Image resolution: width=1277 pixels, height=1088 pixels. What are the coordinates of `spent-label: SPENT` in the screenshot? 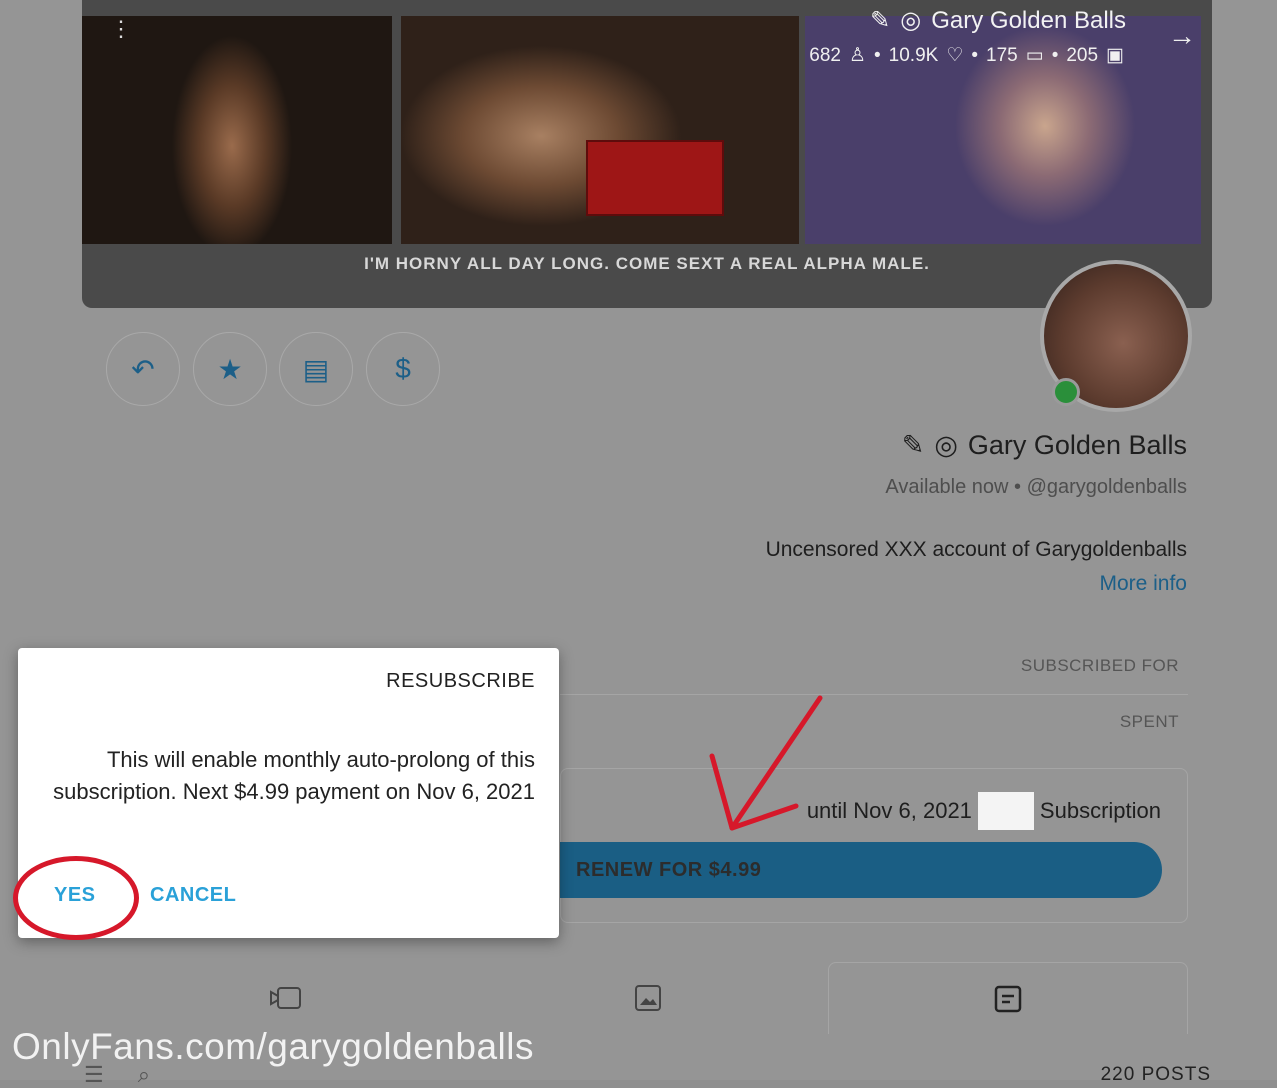 It's located at (1149, 721).